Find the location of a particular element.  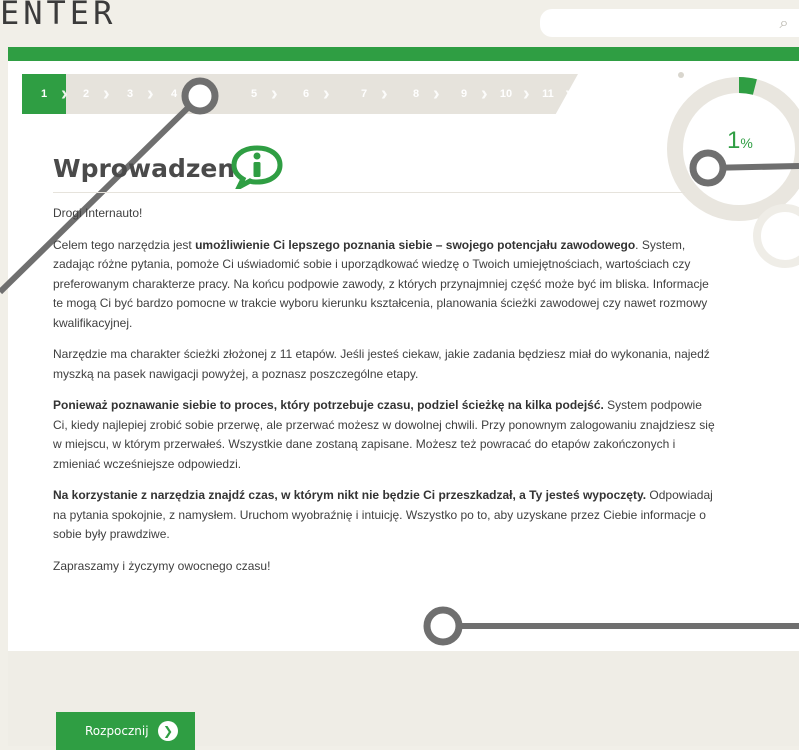

step-7: 7 › is located at coordinates (365, 94).